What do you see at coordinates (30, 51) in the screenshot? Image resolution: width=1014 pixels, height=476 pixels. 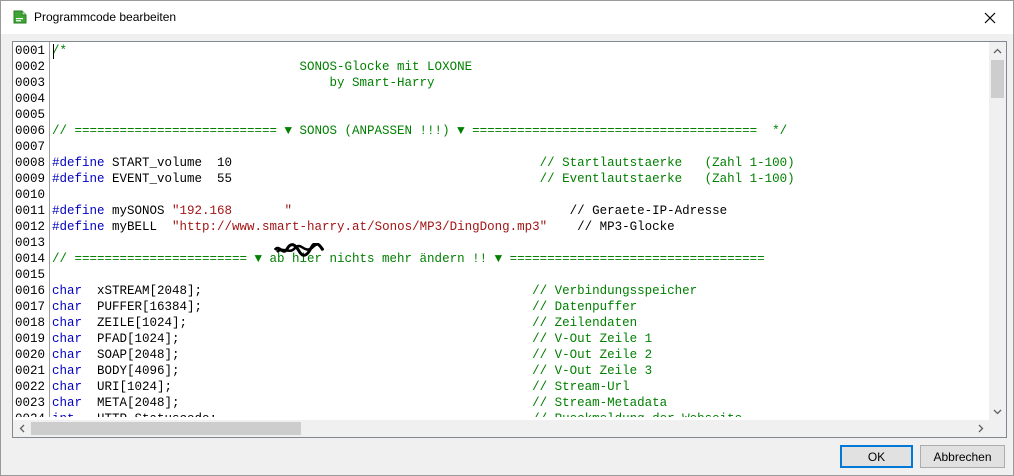 I see `line-number: 0001` at bounding box center [30, 51].